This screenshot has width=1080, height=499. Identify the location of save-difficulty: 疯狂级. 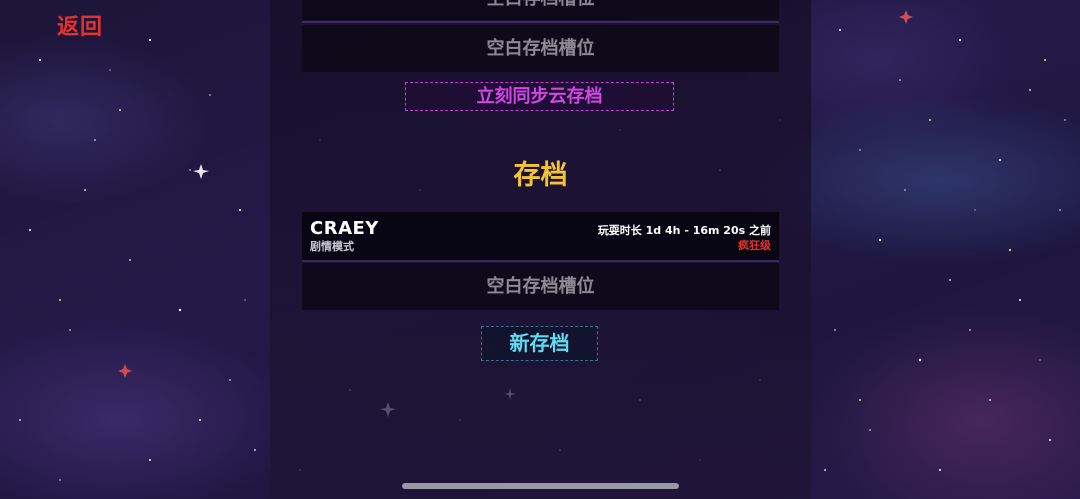
(754, 245).